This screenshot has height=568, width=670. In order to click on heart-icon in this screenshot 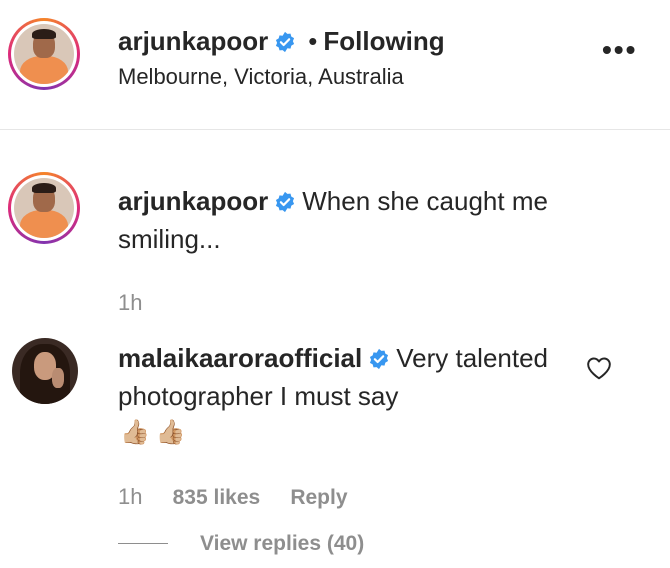, I will do `click(599, 368)`.